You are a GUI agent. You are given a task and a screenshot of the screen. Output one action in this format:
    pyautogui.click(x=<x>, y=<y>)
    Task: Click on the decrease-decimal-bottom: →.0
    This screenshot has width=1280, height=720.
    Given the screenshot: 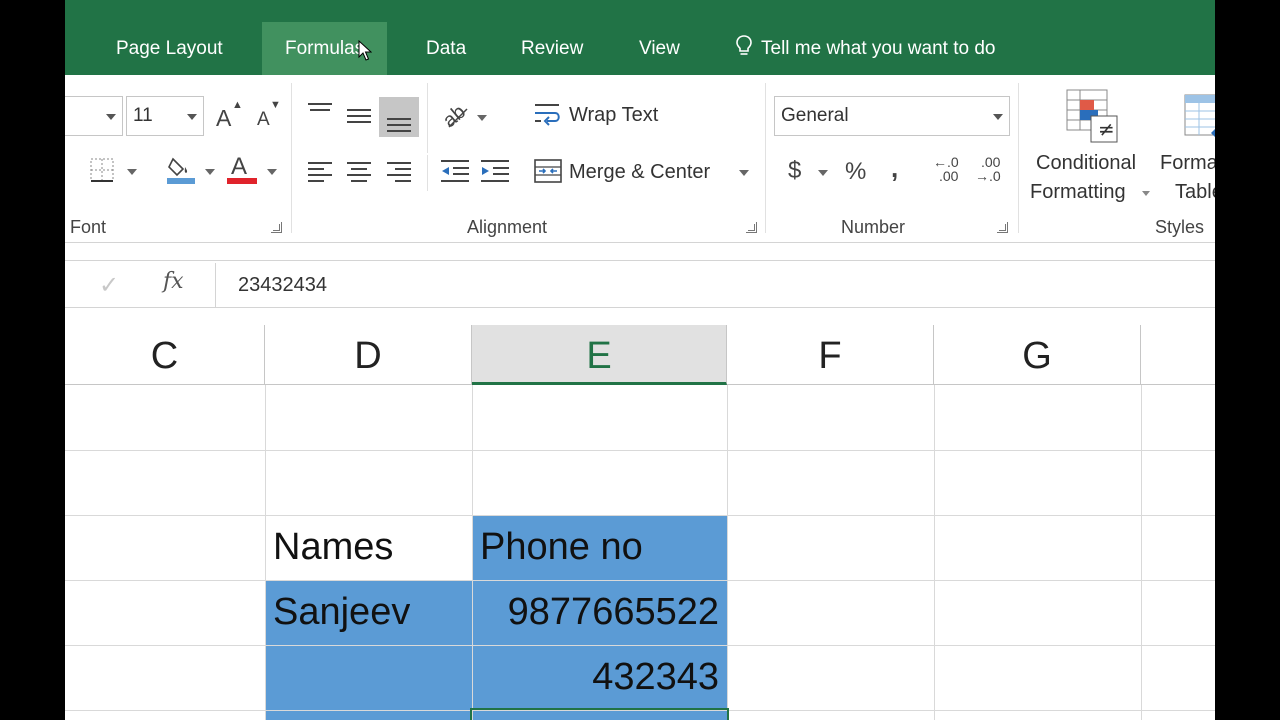 What is the action you would take?
    pyautogui.click(x=988, y=176)
    